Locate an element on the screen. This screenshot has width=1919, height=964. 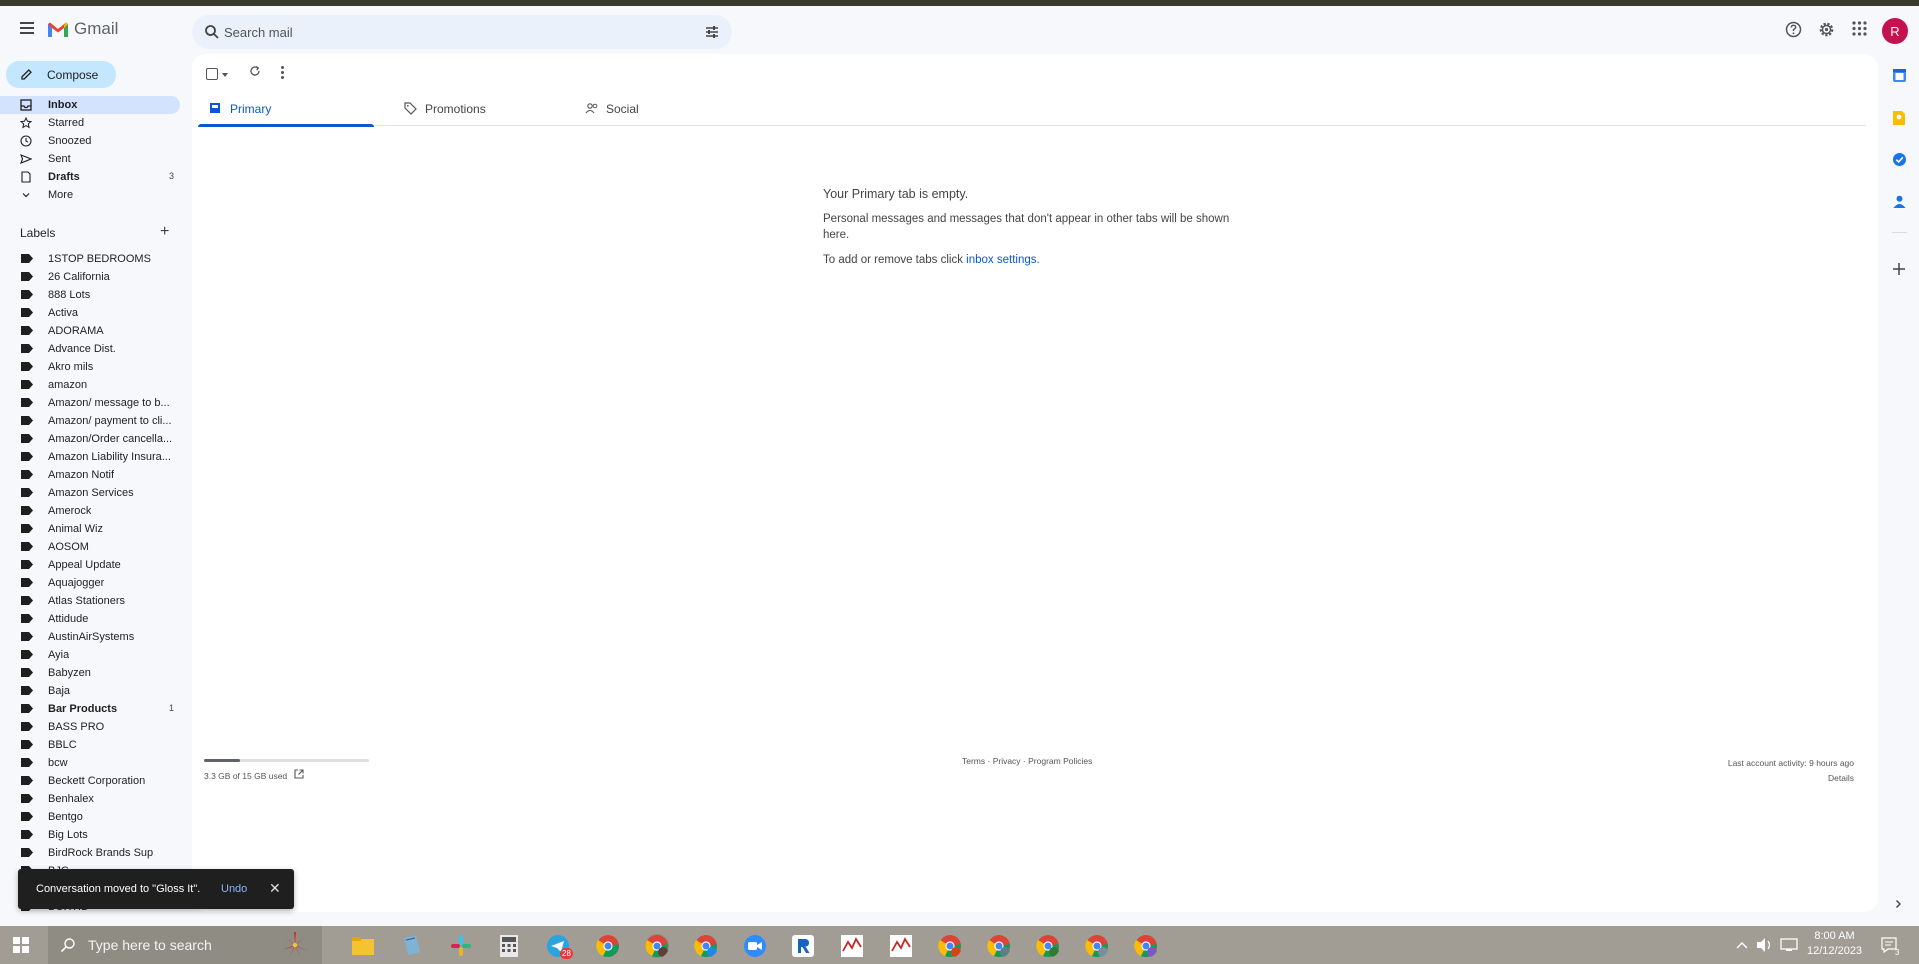
label-item: BBLC is located at coordinates (90, 745).